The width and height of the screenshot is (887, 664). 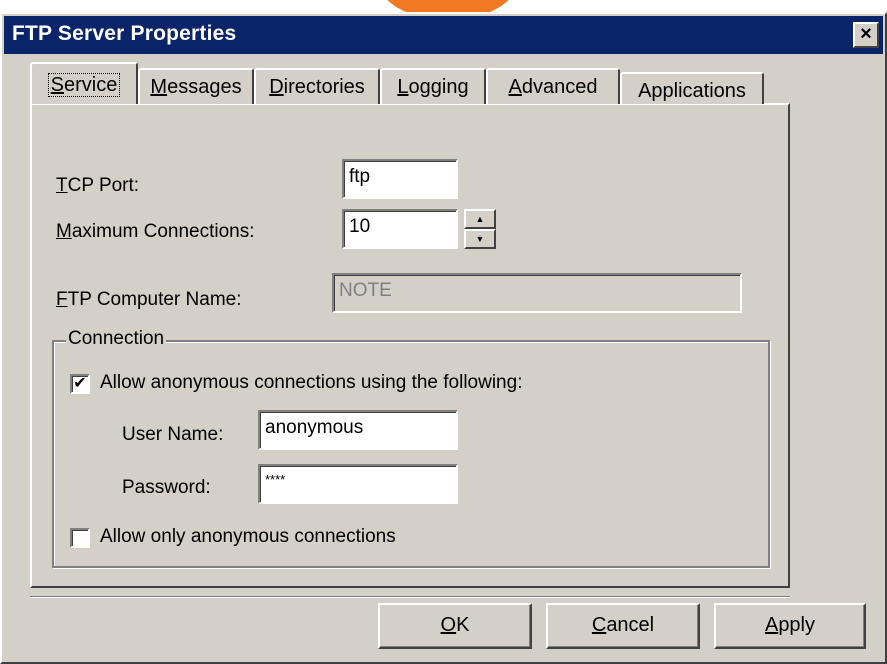 What do you see at coordinates (623, 626) in the screenshot?
I see `cancel-button: Cancel` at bounding box center [623, 626].